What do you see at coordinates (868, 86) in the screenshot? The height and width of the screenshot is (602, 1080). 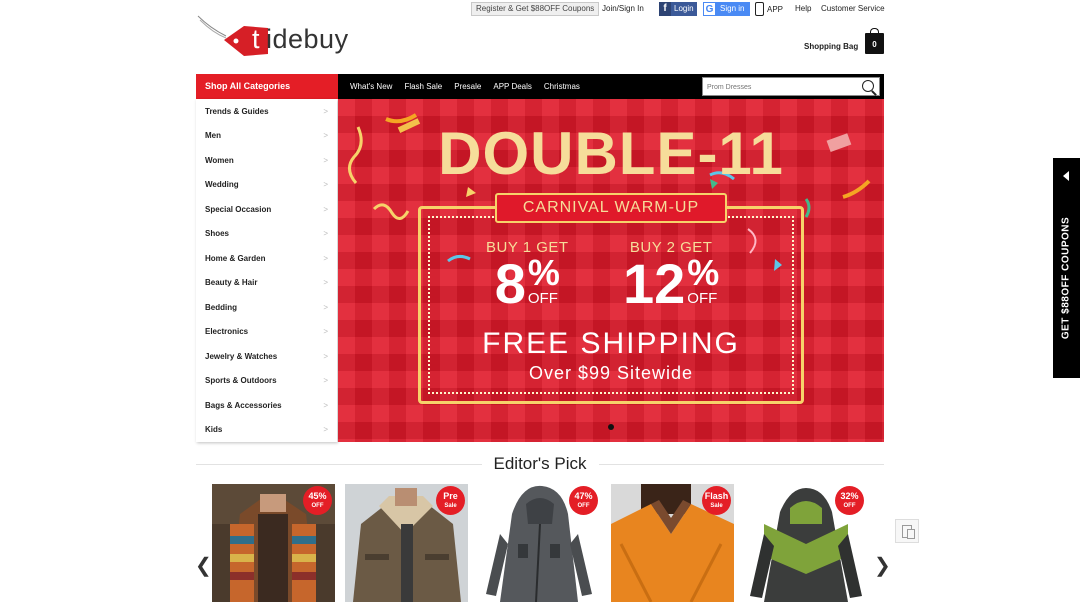 I see `search-icon` at bounding box center [868, 86].